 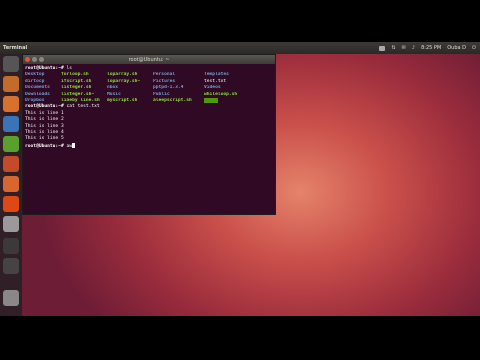 I want to click on ls-entry: aleepscript.sh, so click(x=172, y=100).